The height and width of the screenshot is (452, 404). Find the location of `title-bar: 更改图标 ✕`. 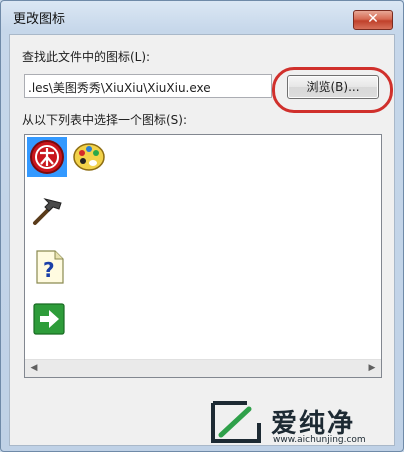

title-bar: 更改图标 ✕ is located at coordinates (202, 16).